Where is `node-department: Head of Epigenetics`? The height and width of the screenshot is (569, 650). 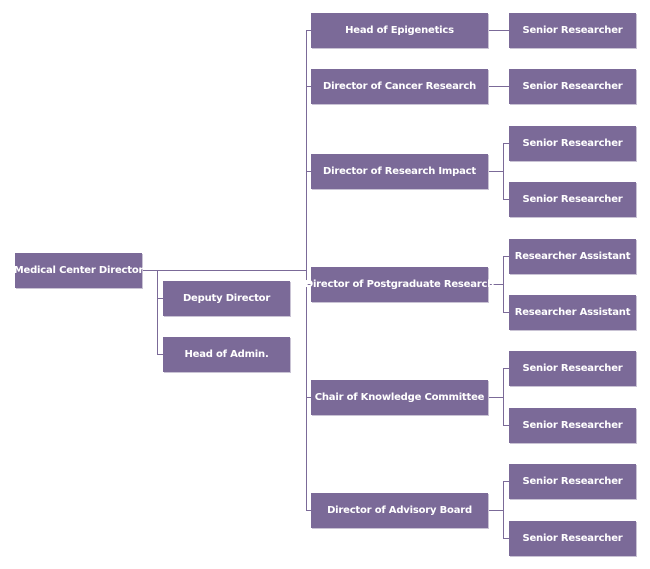
node-department: Head of Epigenetics is located at coordinates (399, 30).